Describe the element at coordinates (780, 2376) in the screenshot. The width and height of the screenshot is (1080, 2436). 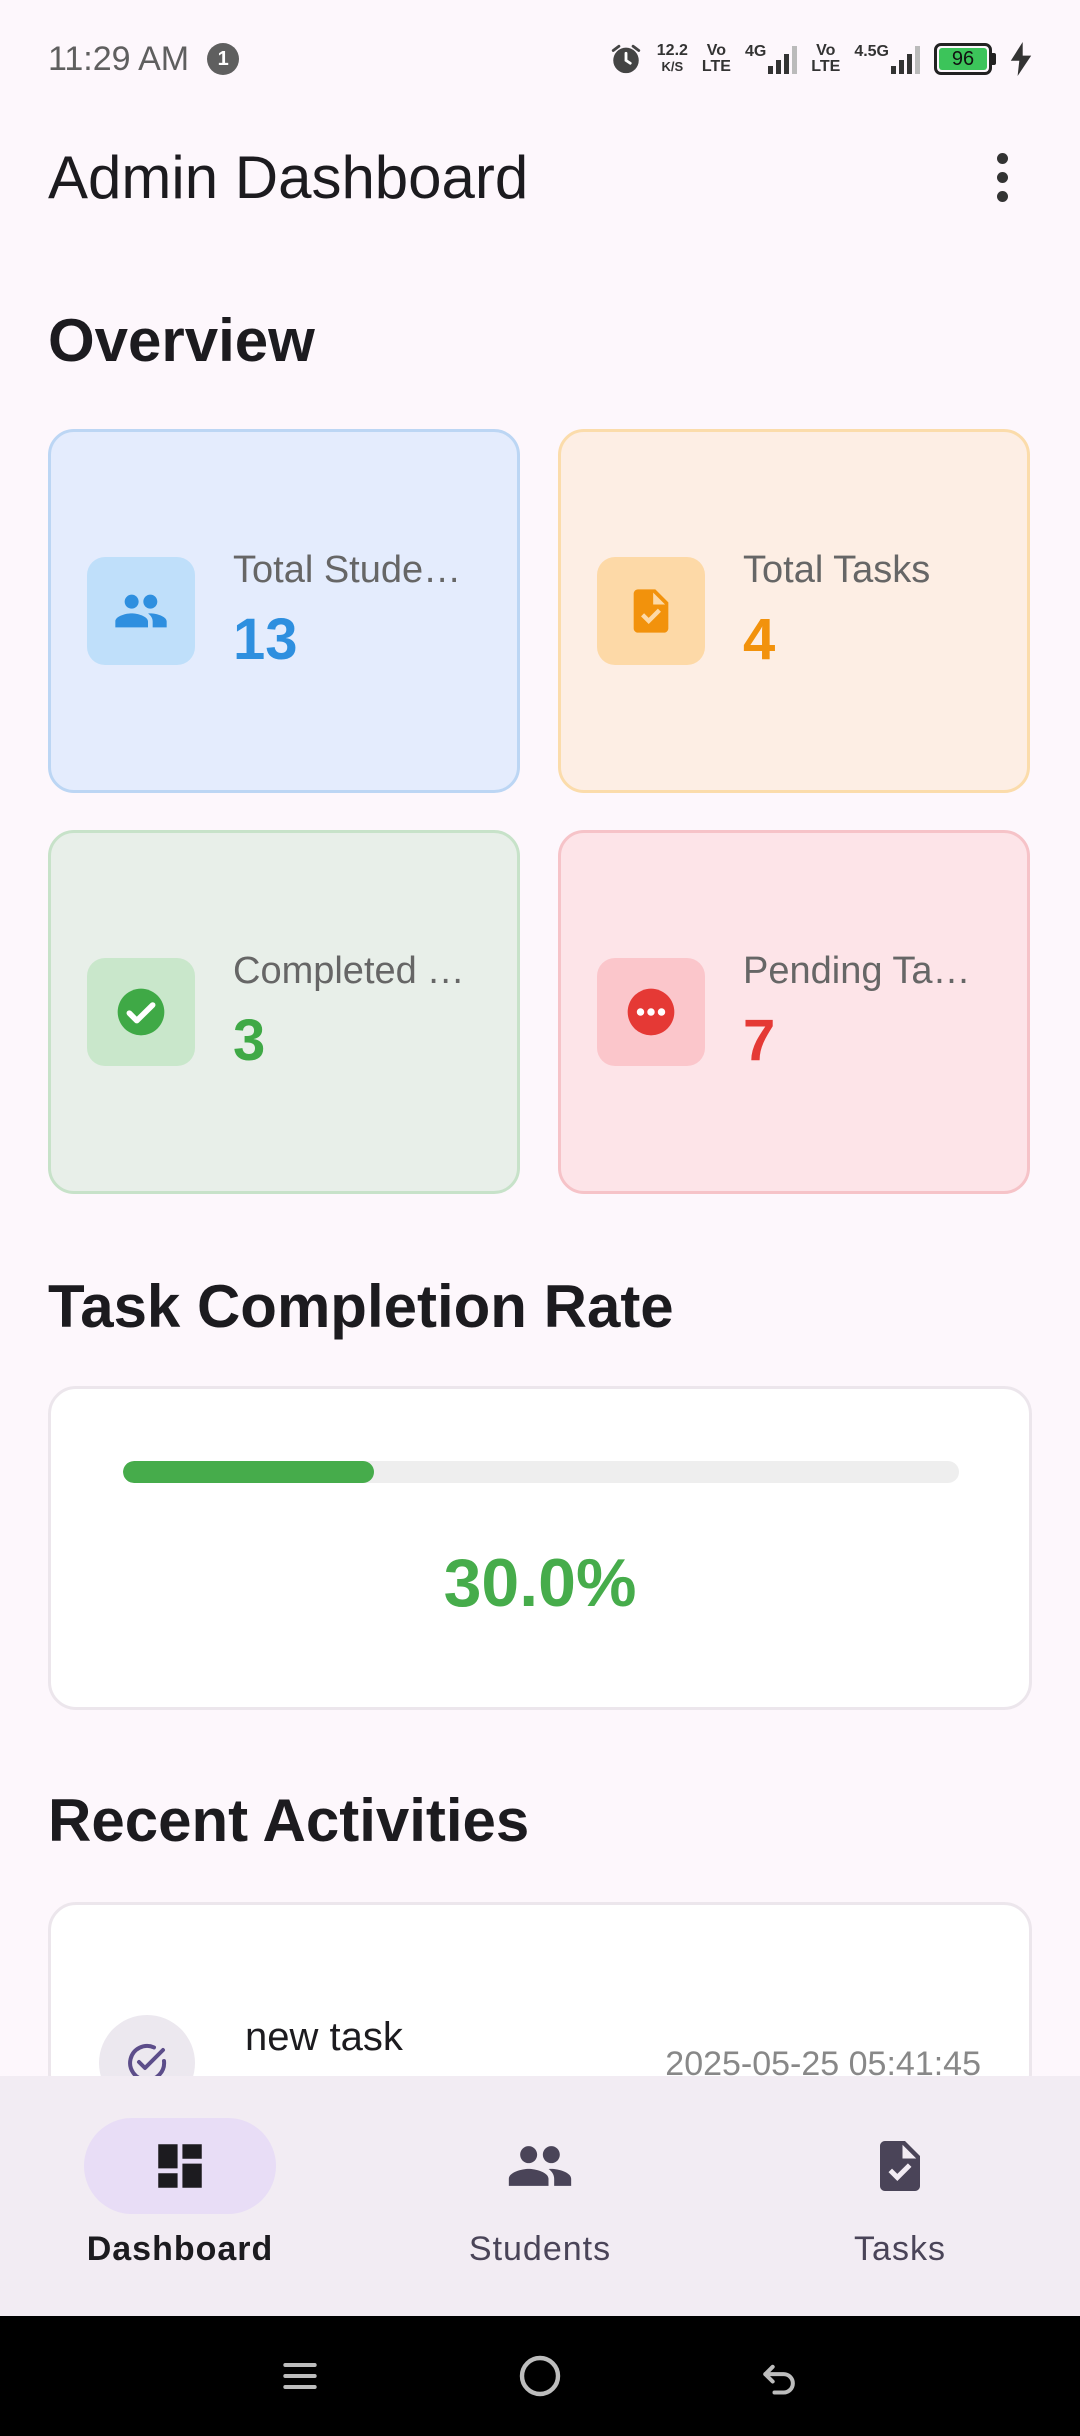
I see `back-icon` at that location.